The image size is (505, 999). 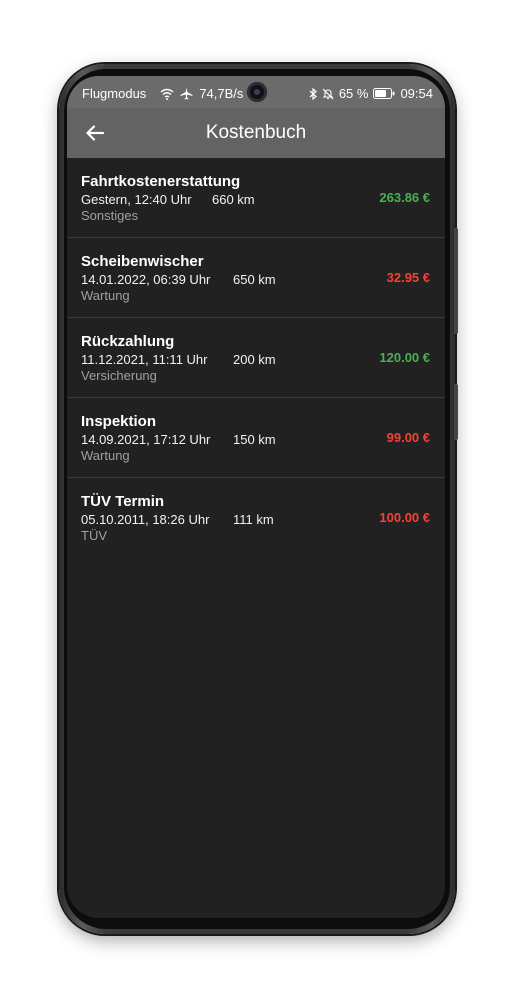 I want to click on airplane-mode-label: Flugmodus, so click(x=114, y=93).